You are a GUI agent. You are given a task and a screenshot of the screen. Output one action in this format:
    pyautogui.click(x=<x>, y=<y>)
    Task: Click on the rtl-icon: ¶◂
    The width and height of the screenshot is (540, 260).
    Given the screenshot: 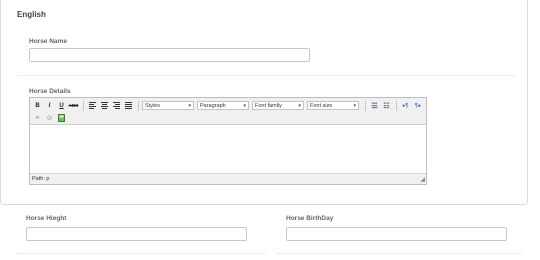 What is the action you would take?
    pyautogui.click(x=417, y=105)
    